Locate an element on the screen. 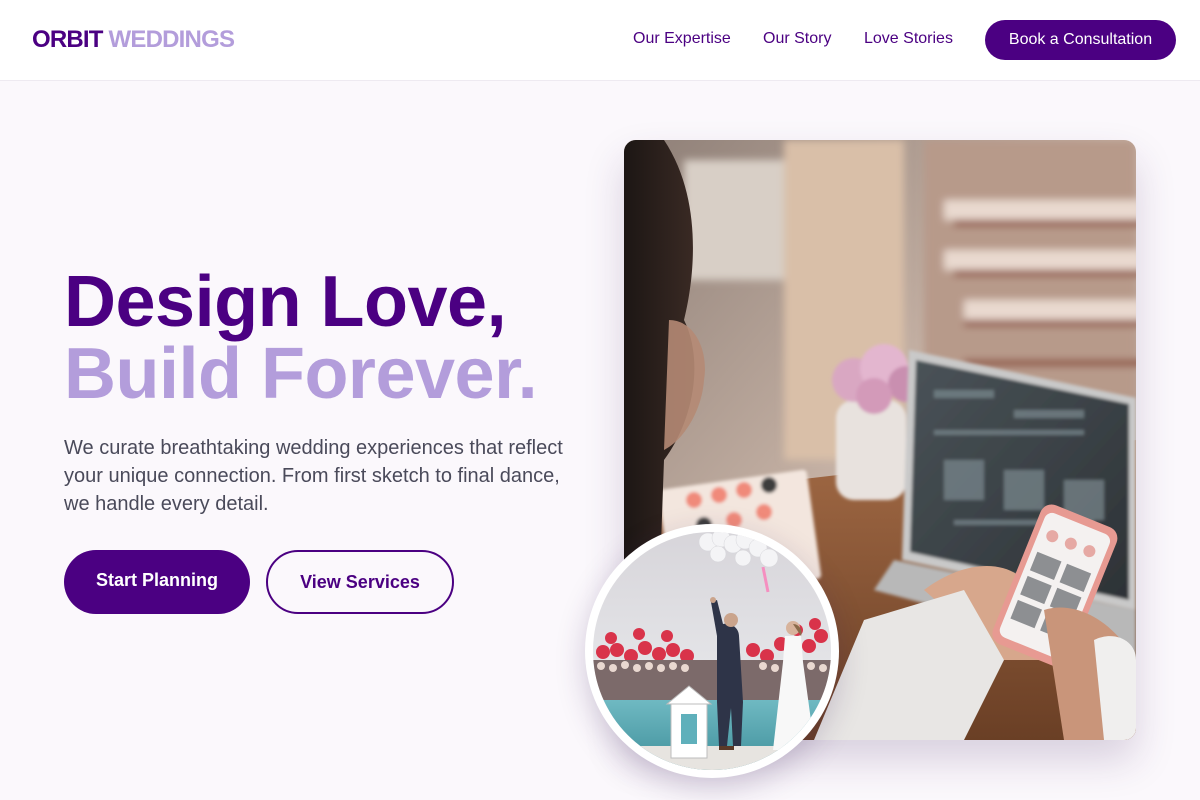  inset-couple-photo is located at coordinates (712, 651).